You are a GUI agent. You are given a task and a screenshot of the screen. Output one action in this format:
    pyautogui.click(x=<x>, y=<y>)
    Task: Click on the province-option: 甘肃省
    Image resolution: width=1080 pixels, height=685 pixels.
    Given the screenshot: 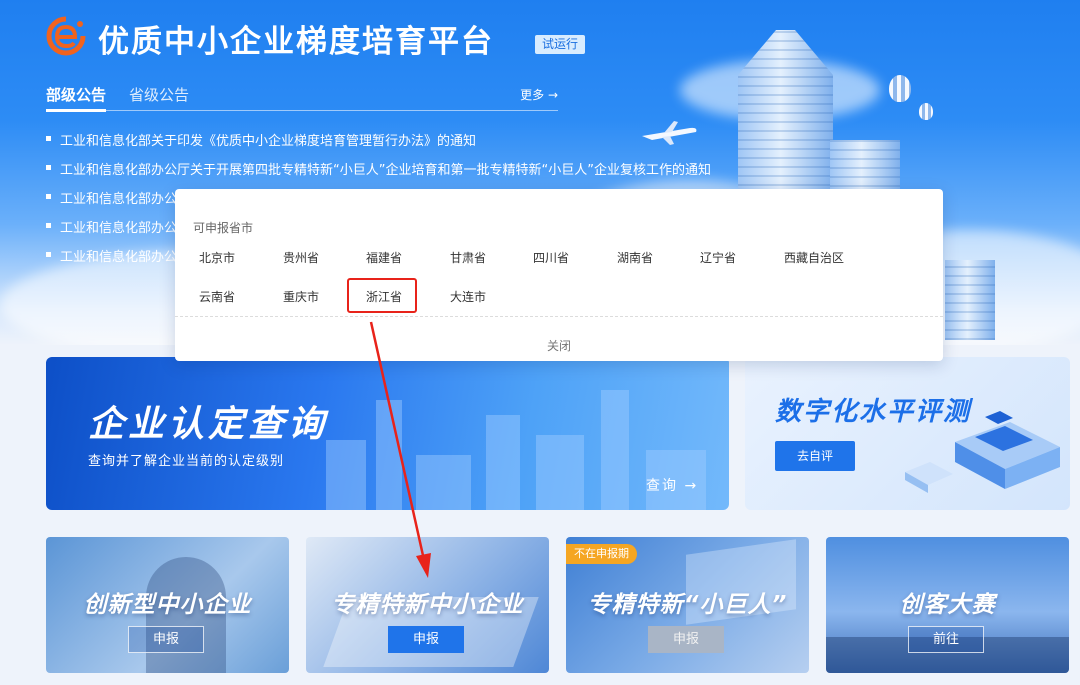 What is the action you would take?
    pyautogui.click(x=468, y=257)
    